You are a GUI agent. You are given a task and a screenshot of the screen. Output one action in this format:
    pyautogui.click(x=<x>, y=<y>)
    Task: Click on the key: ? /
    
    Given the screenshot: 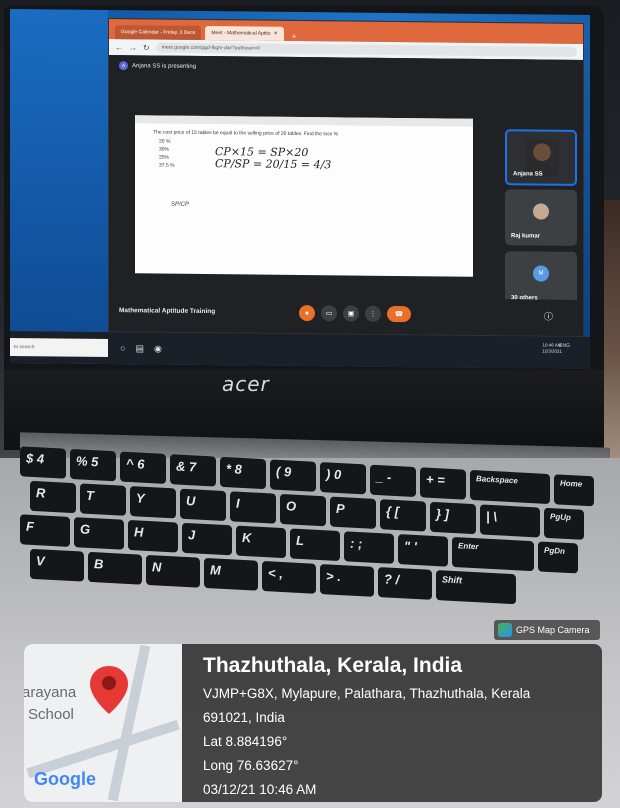 What is the action you would take?
    pyautogui.click(x=405, y=583)
    